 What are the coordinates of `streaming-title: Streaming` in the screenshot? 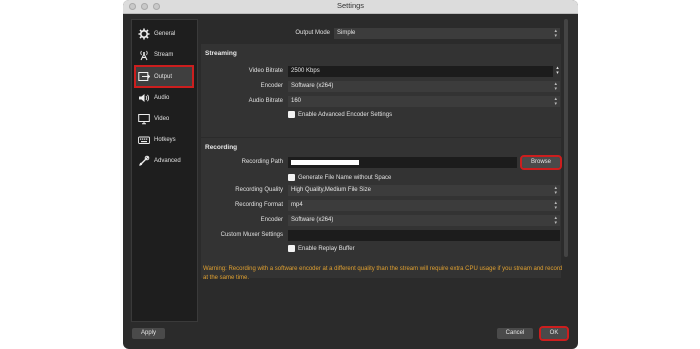 It's located at (221, 53).